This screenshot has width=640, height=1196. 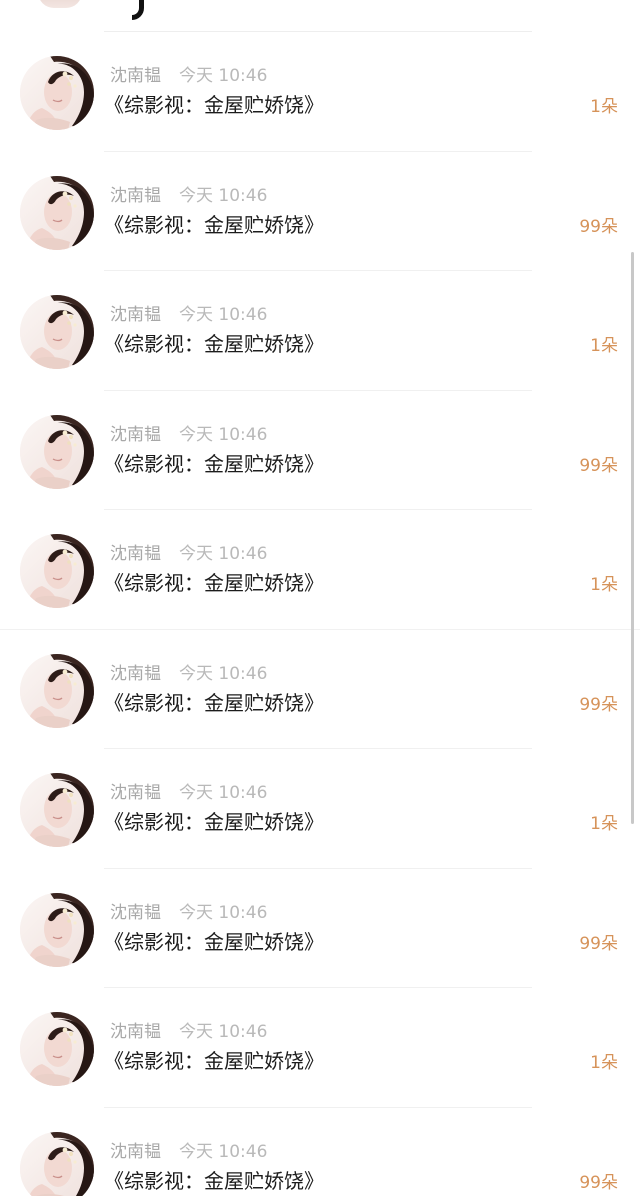 I want to click on vertical-scrollbar, so click(x=632, y=538).